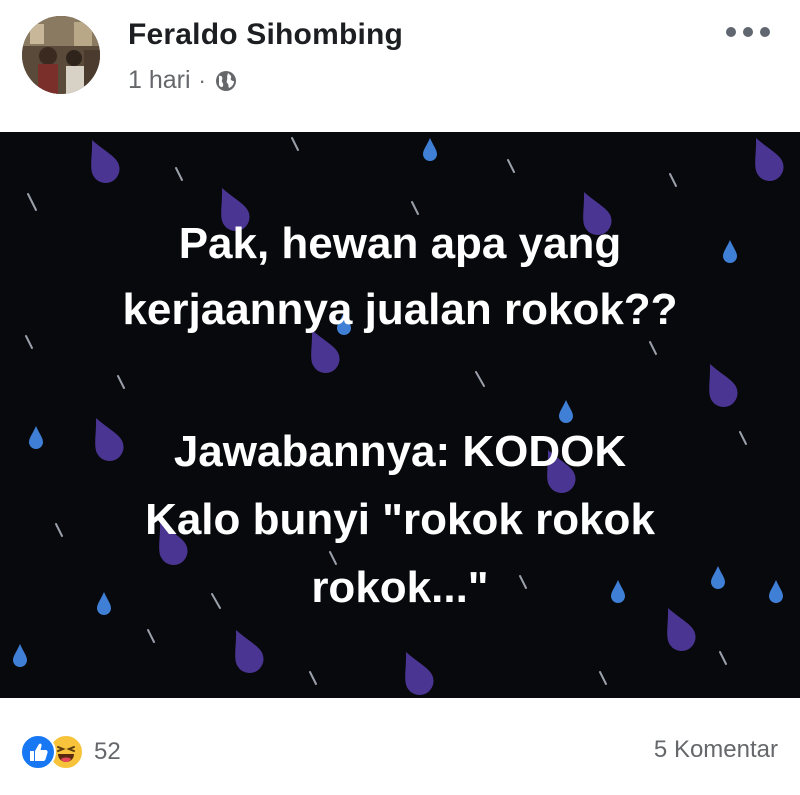 The image size is (800, 795). Describe the element at coordinates (159, 80) in the screenshot. I see `timestamp: 1 hari` at that location.